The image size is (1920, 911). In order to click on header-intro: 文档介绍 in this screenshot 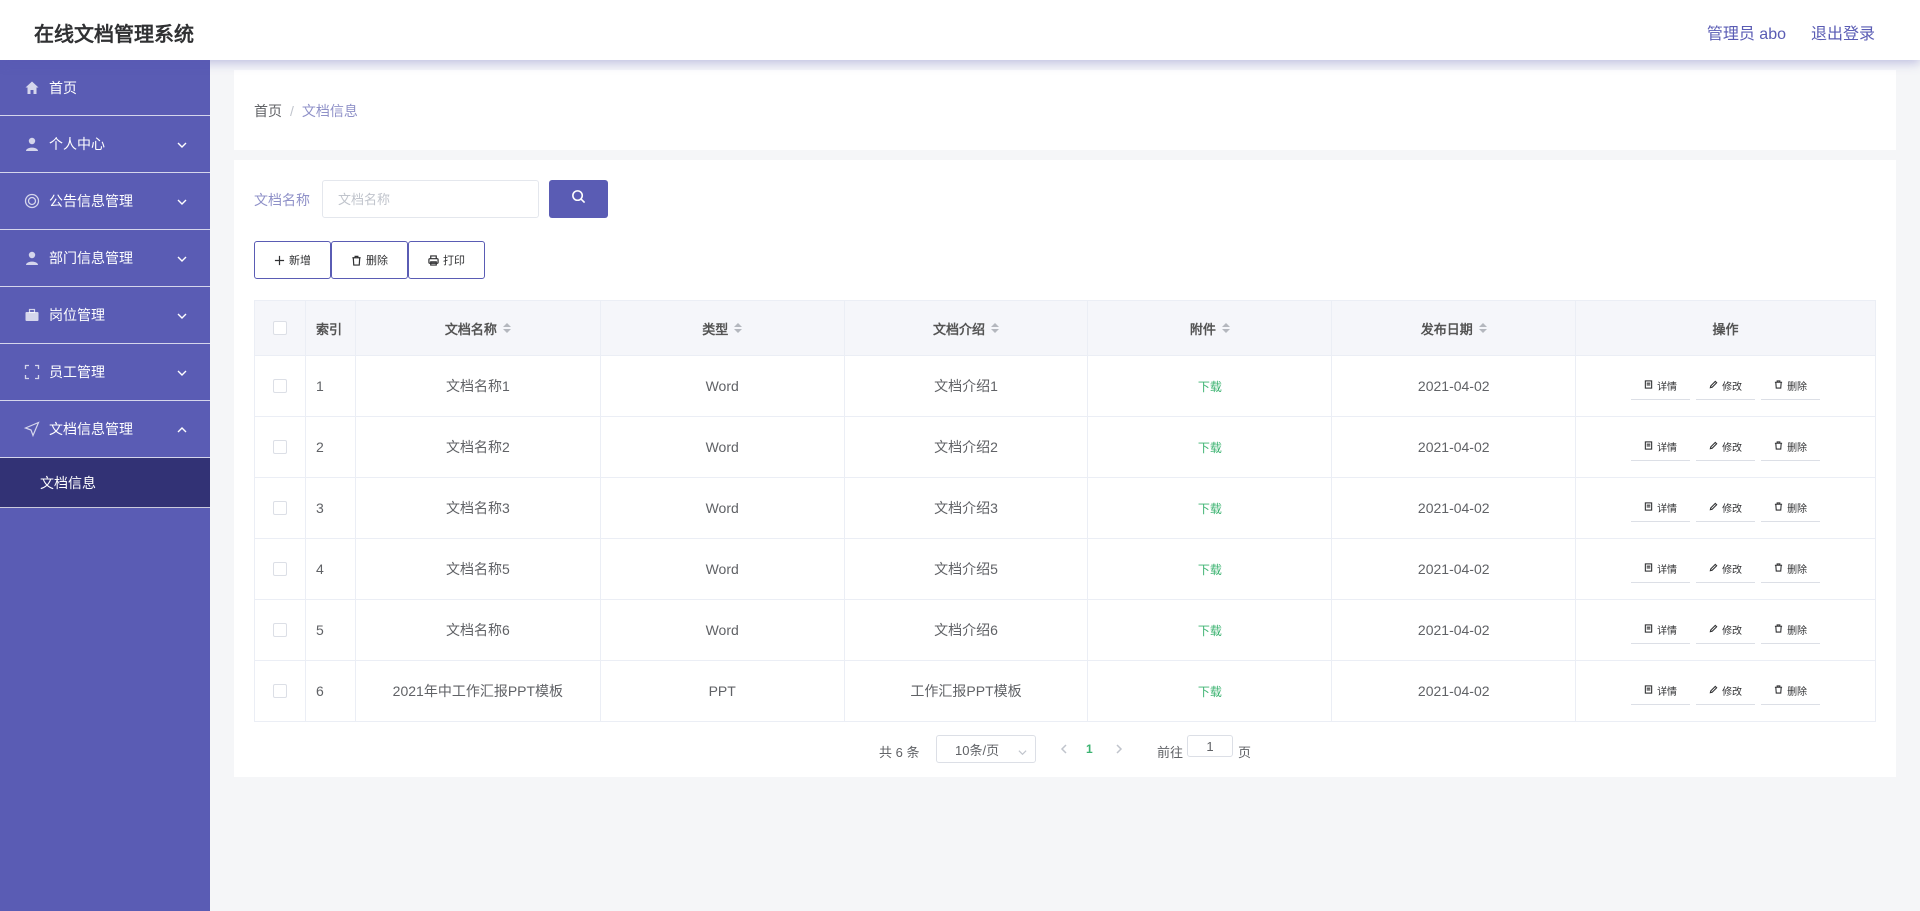, I will do `click(967, 328)`.